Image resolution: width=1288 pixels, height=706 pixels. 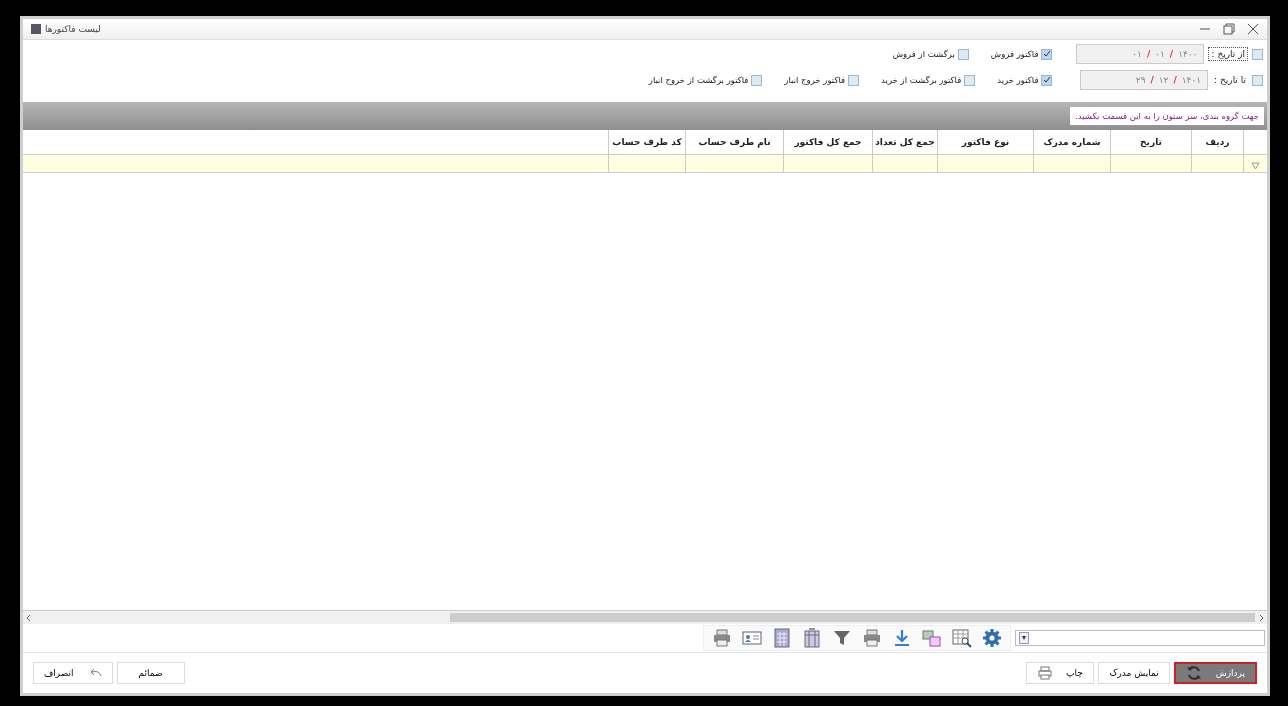 I want to click on checkbox-label: فاکتور برگشت از خروج انبار, so click(x=698, y=80).